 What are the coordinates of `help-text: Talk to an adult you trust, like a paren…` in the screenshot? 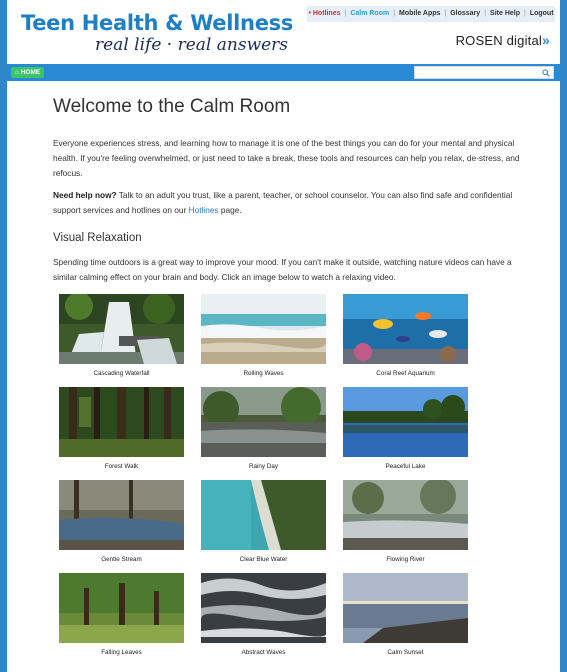 It's located at (283, 202).